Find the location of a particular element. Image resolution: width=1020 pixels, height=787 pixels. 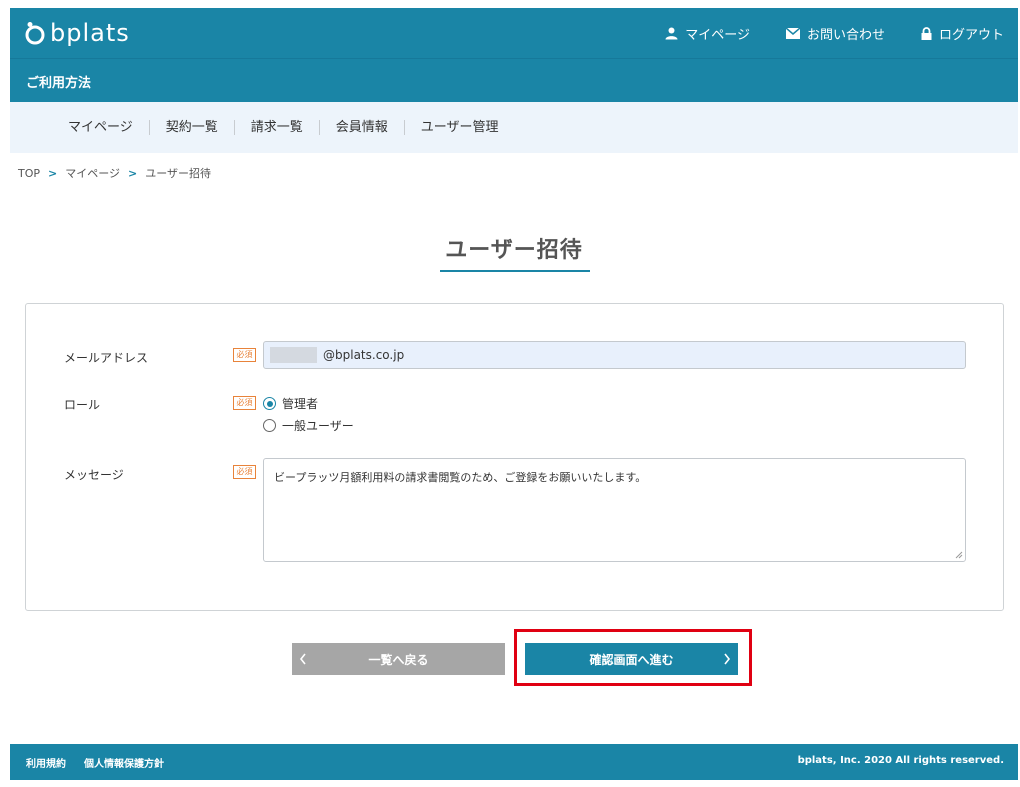

title-underline is located at coordinates (515, 271).